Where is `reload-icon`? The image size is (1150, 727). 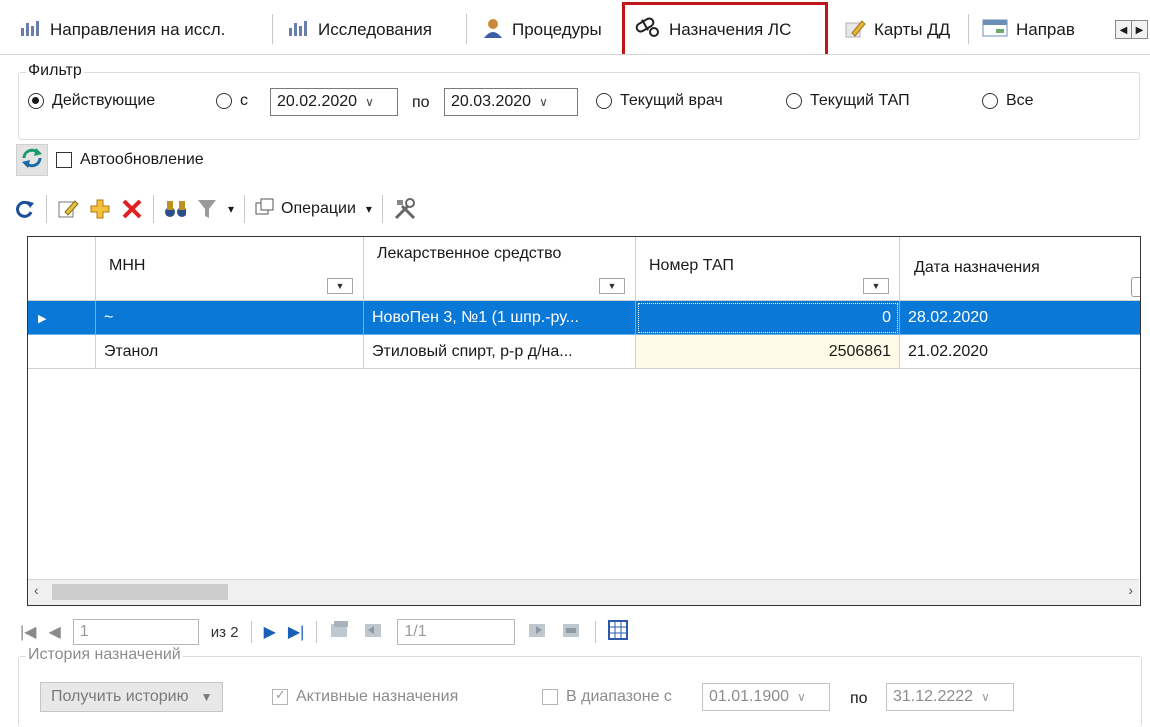
reload-icon is located at coordinates (25, 209).